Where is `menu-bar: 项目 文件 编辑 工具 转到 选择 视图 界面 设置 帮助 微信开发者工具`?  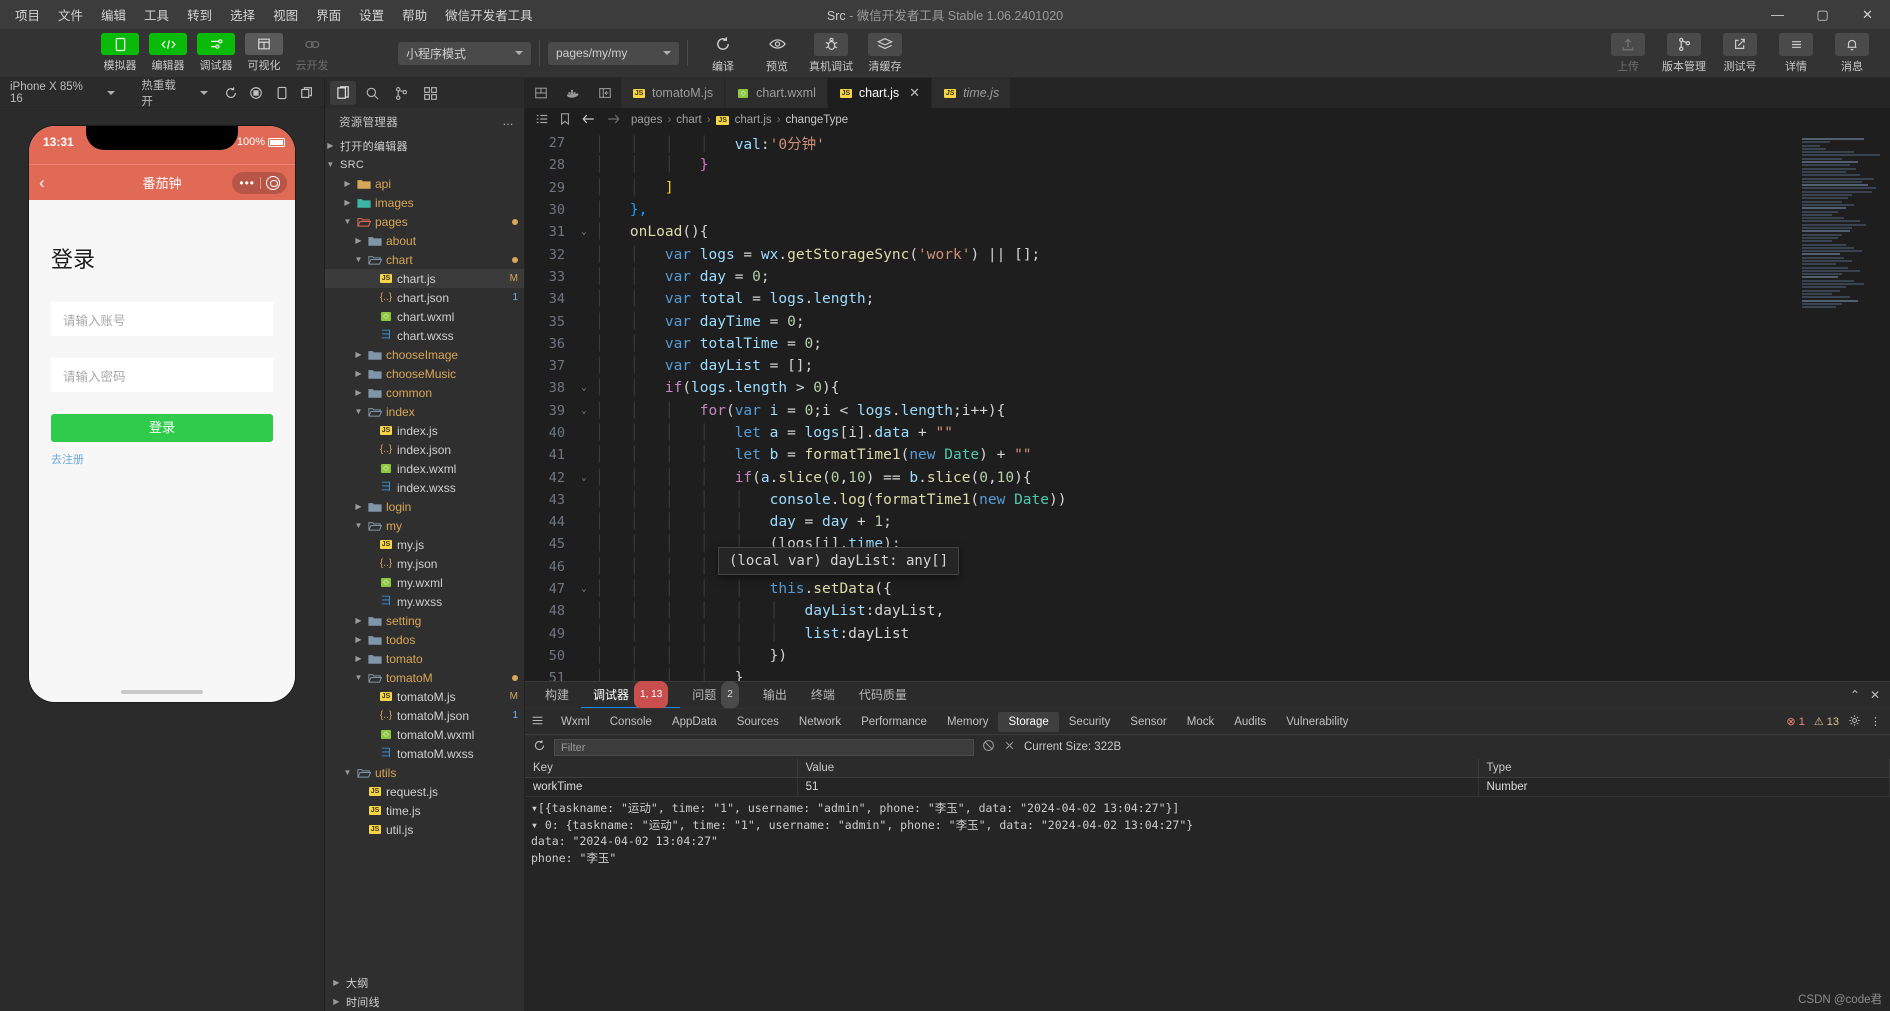 menu-bar: 项目 文件 编辑 工具 转到 选择 视图 界面 设置 帮助 微信开发者工具 is located at coordinates (271, 14).